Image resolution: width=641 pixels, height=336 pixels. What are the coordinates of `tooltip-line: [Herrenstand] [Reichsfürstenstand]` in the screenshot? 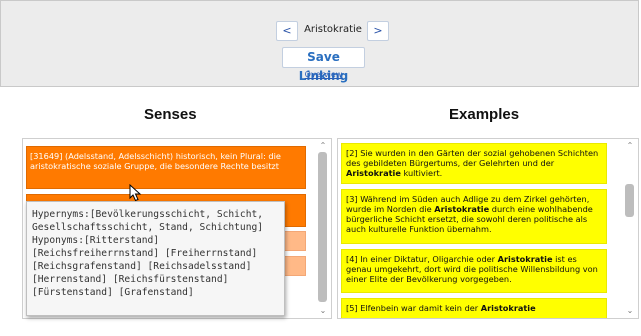 It's located at (130, 279).